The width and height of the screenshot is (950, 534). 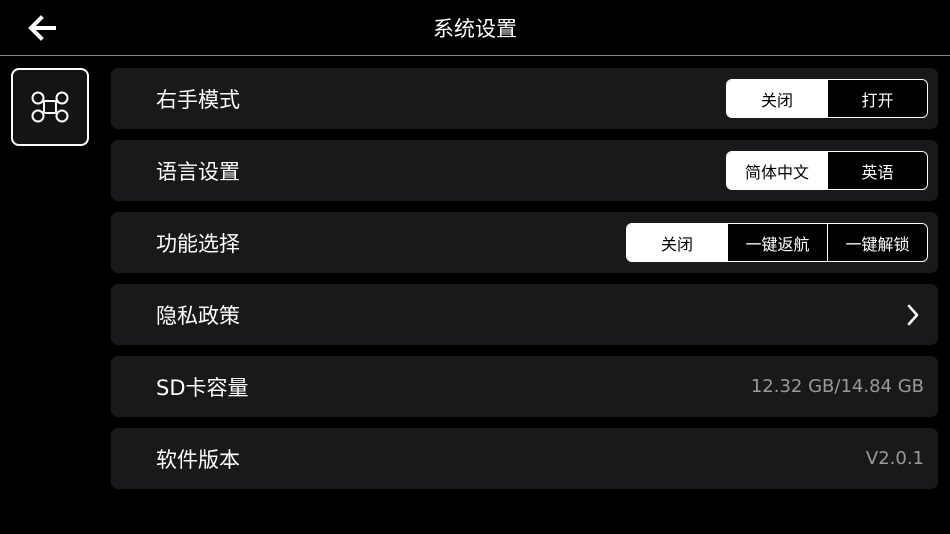 I want to click on sidebar-tab-drone, so click(x=50, y=107).